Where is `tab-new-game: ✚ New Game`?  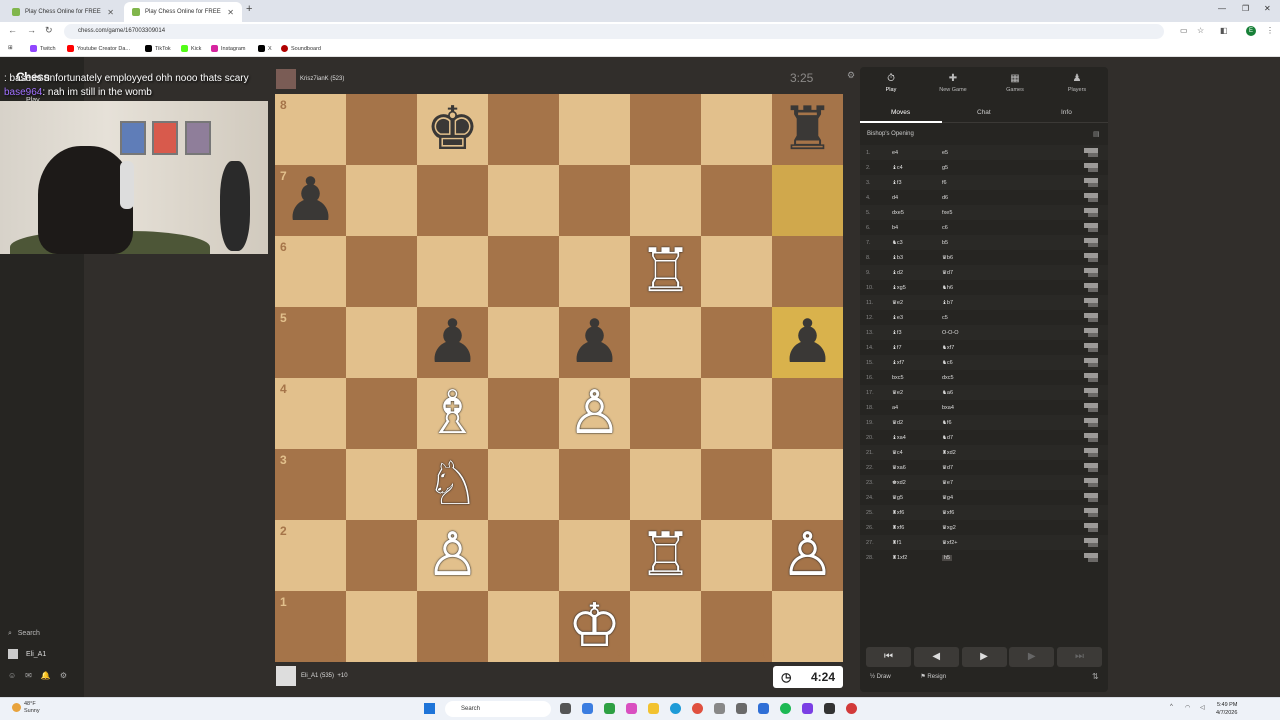 tab-new-game: ✚ New Game is located at coordinates (953, 83).